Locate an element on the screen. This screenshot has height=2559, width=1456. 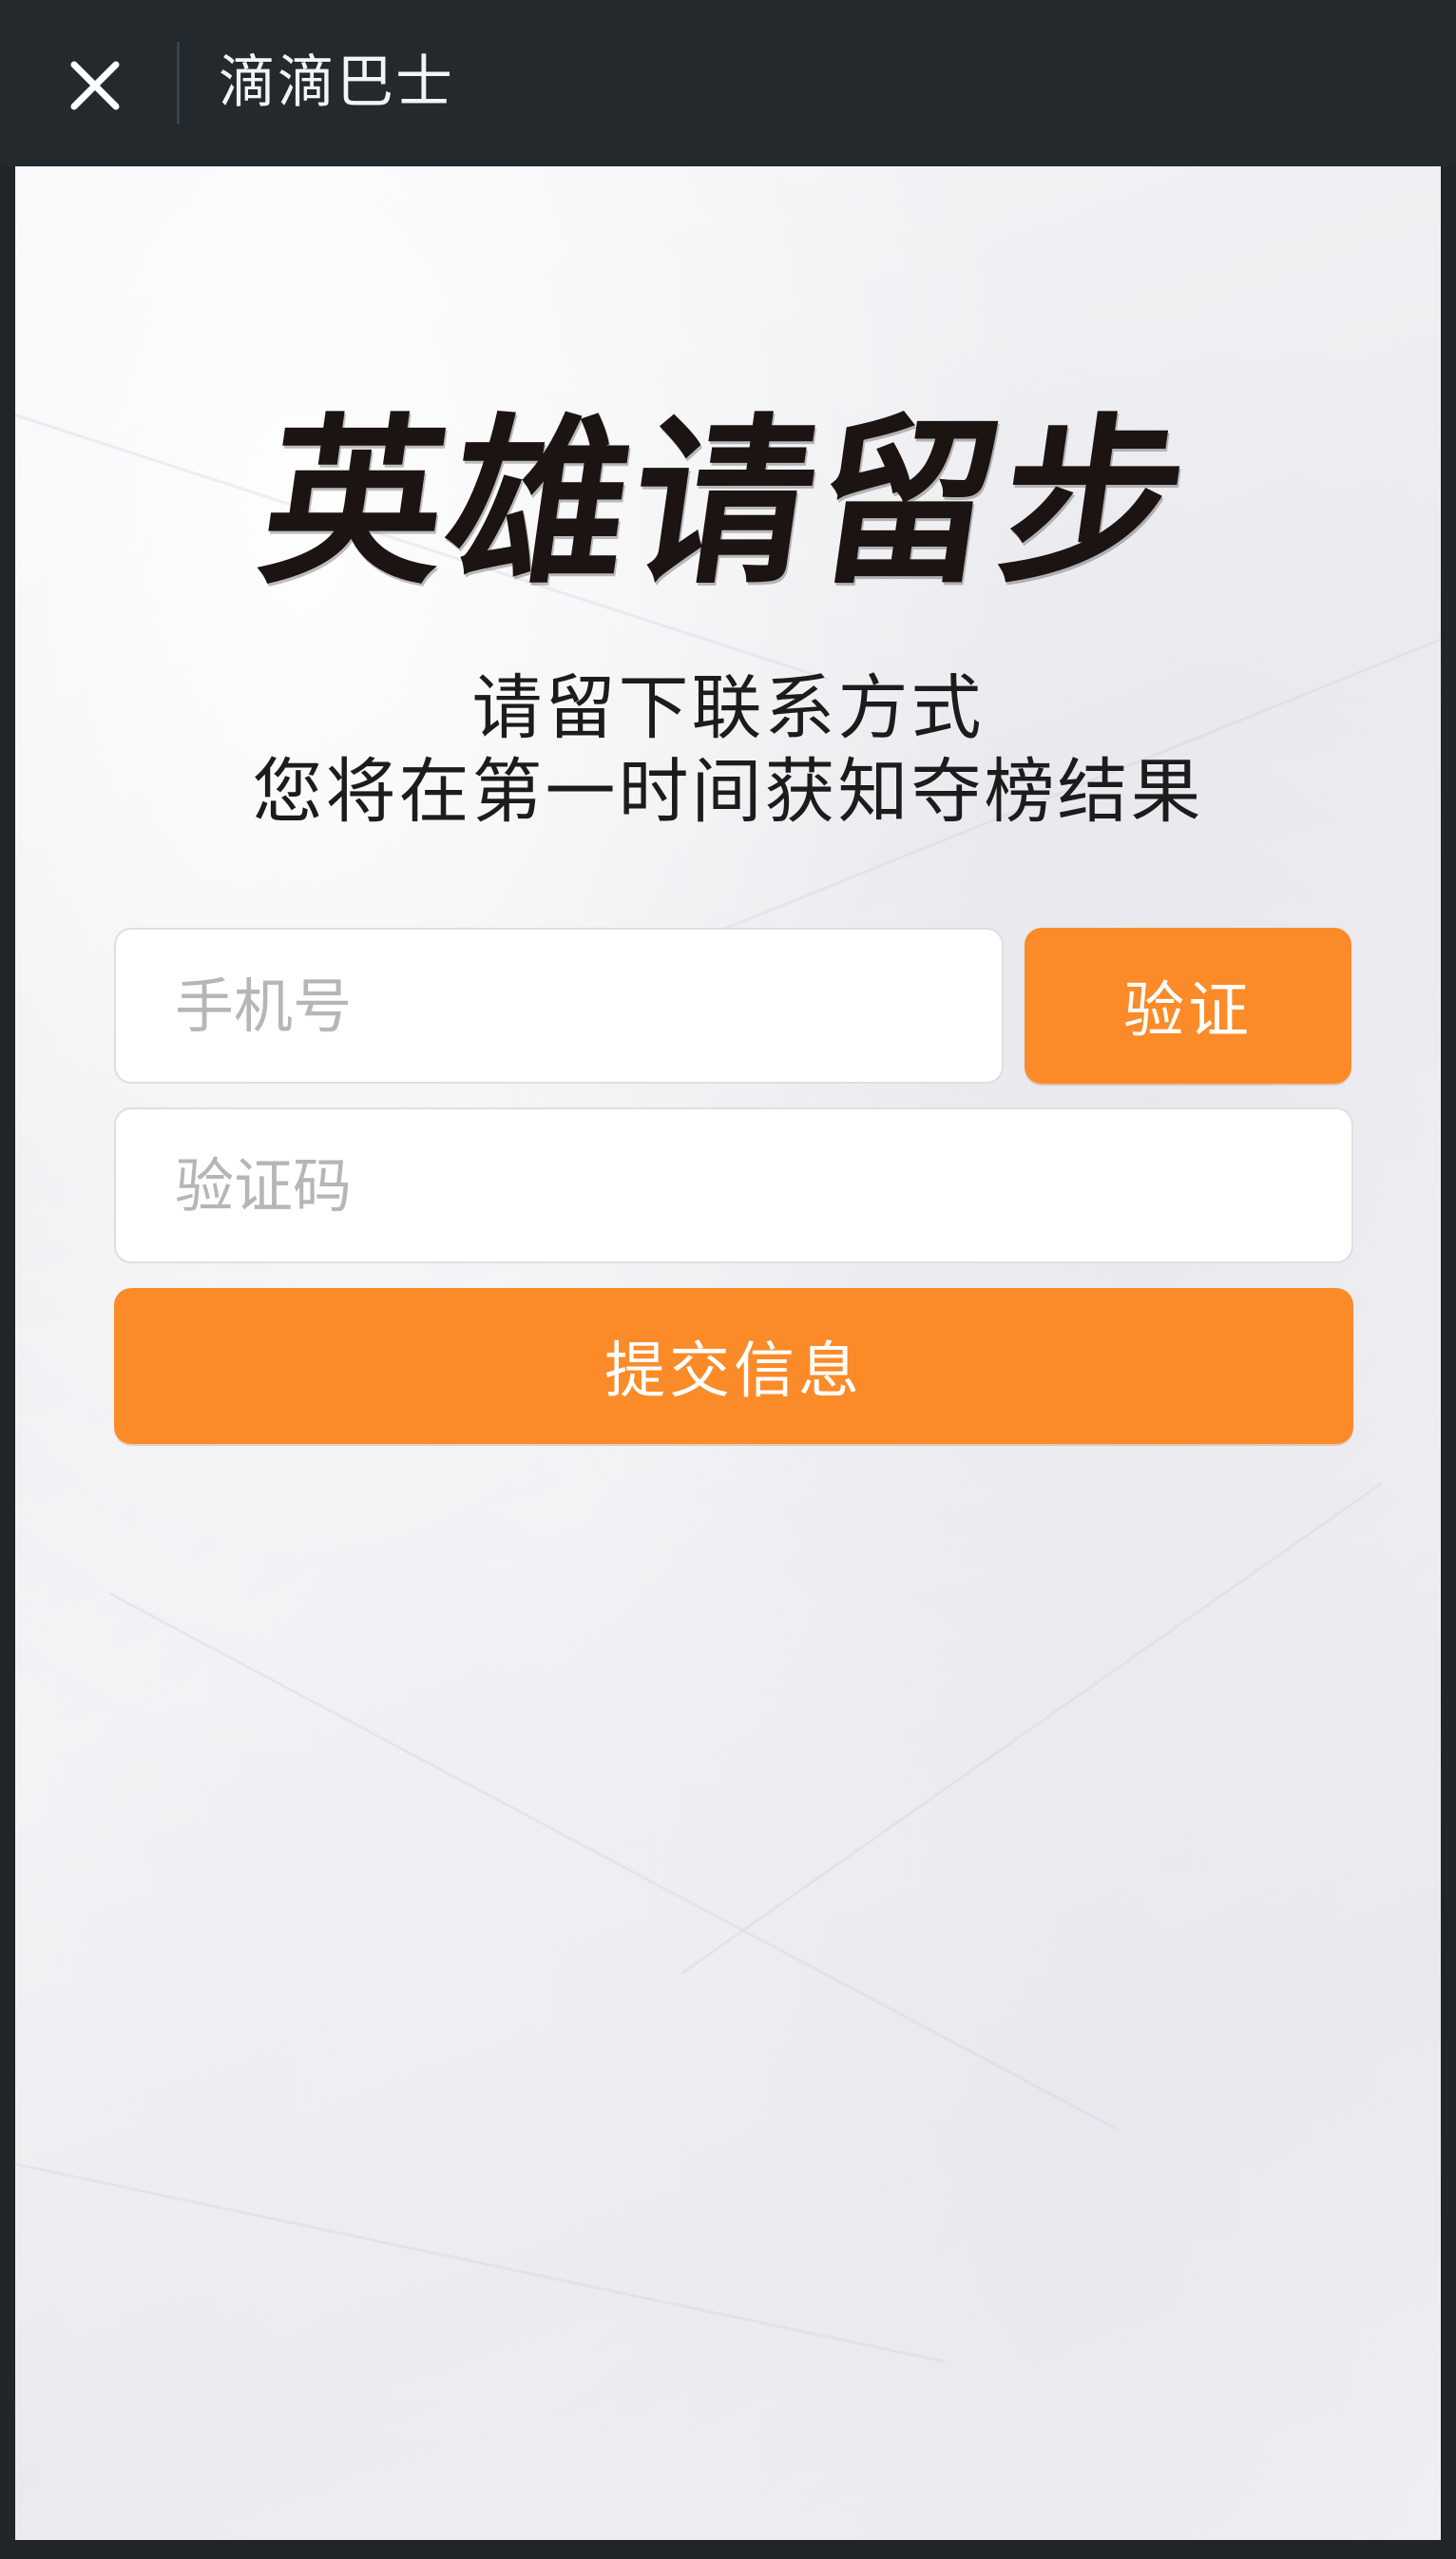
phone-field is located at coordinates (559, 1006).